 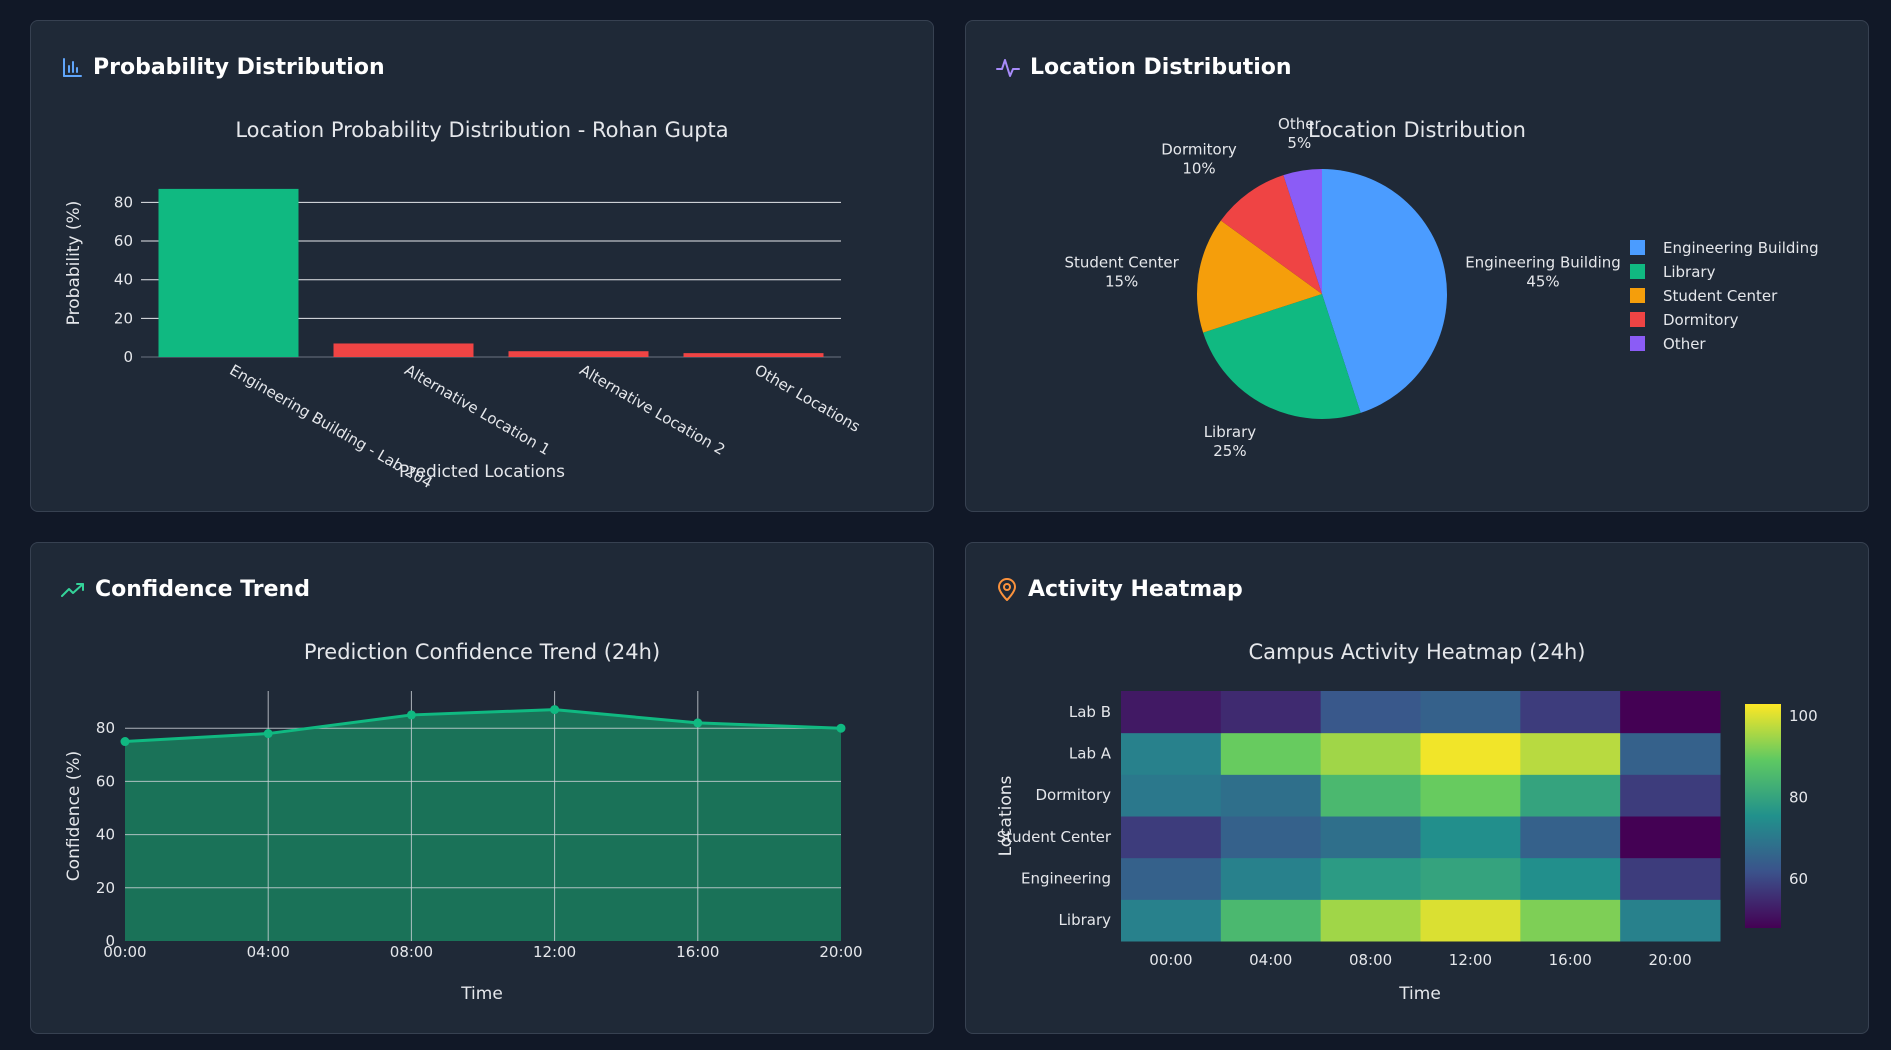 I want to click on colorbar-tick-label: 60, so click(x=1798, y=879).